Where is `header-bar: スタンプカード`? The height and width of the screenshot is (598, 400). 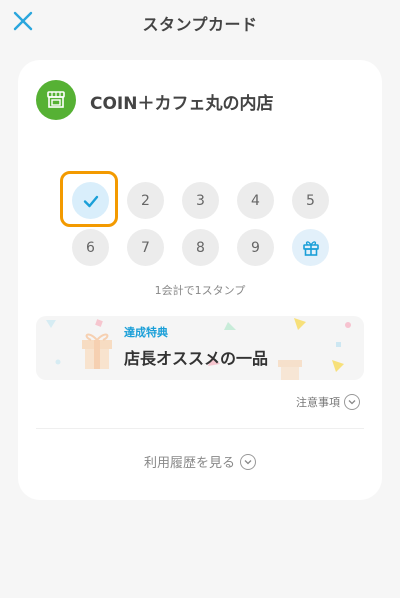 header-bar: スタンプカード is located at coordinates (200, 21).